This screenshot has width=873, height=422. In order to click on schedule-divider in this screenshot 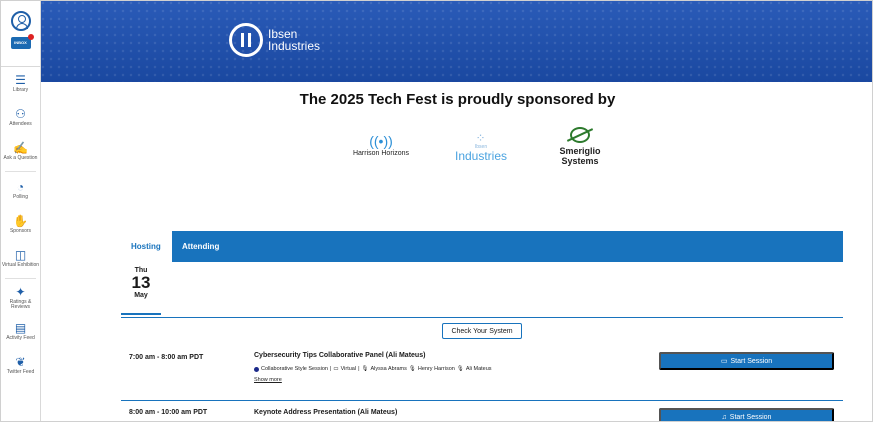, I will do `click(482, 317)`.